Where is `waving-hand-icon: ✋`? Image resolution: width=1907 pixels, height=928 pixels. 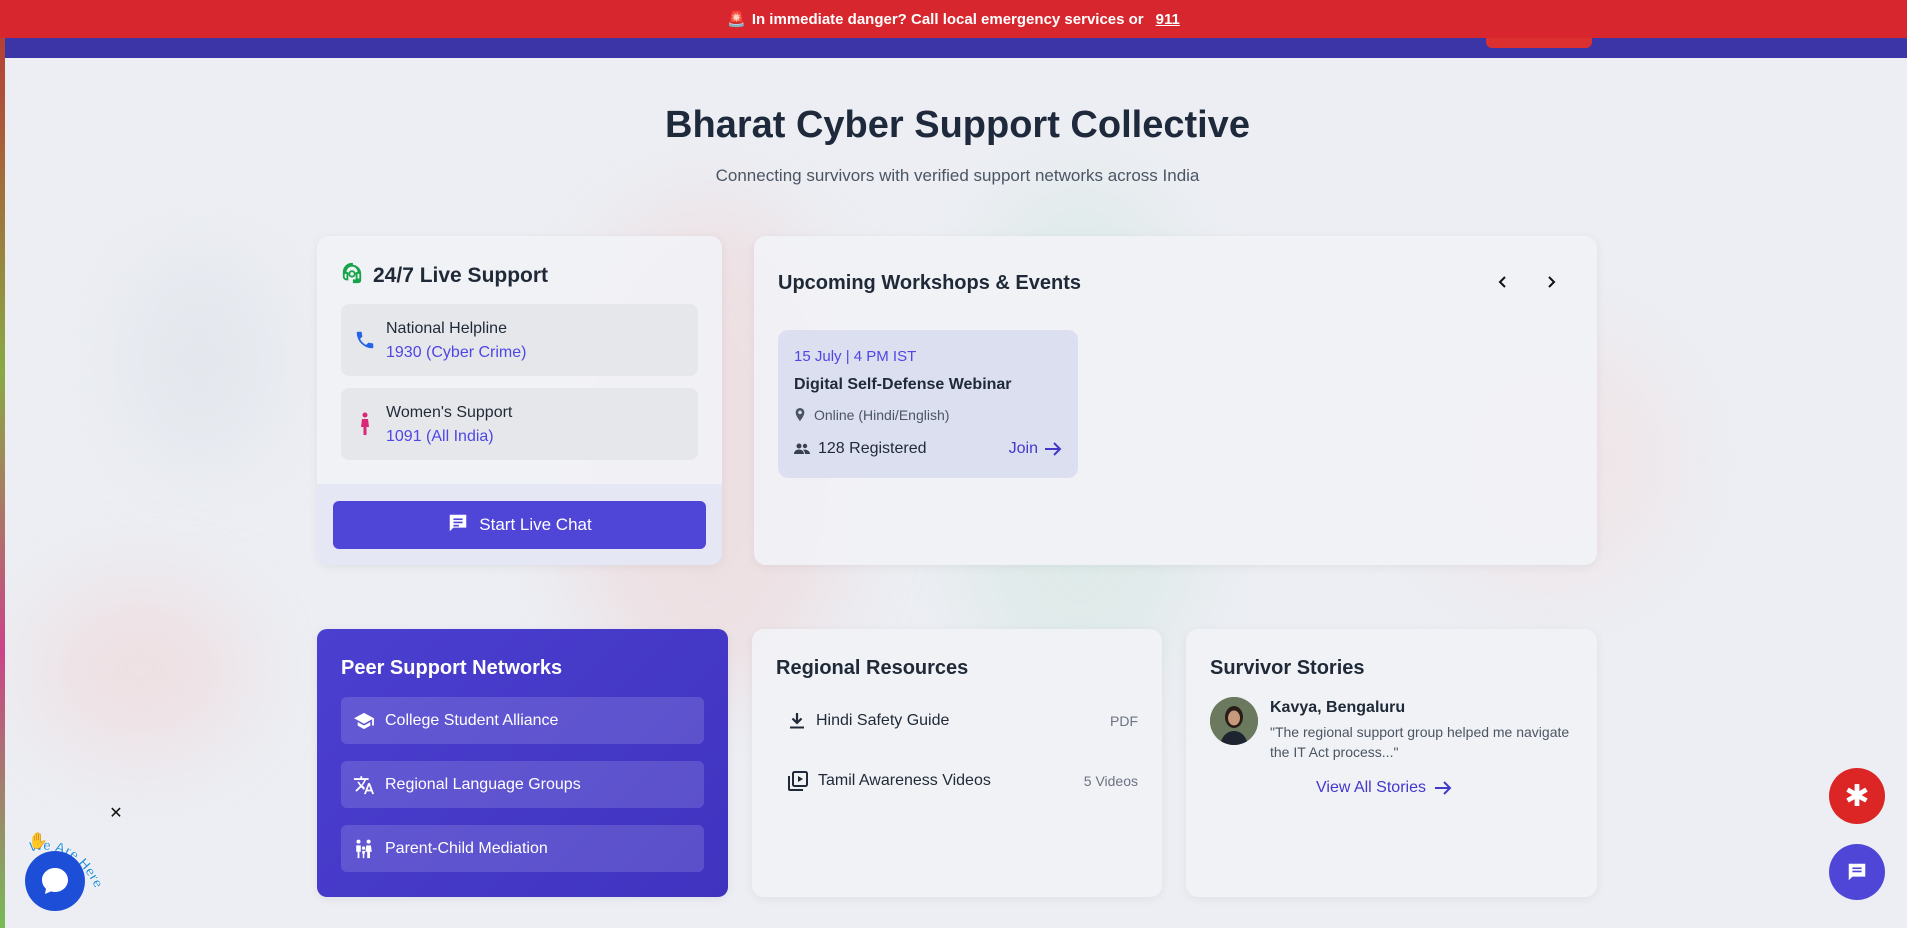 waving-hand-icon: ✋ is located at coordinates (38, 840).